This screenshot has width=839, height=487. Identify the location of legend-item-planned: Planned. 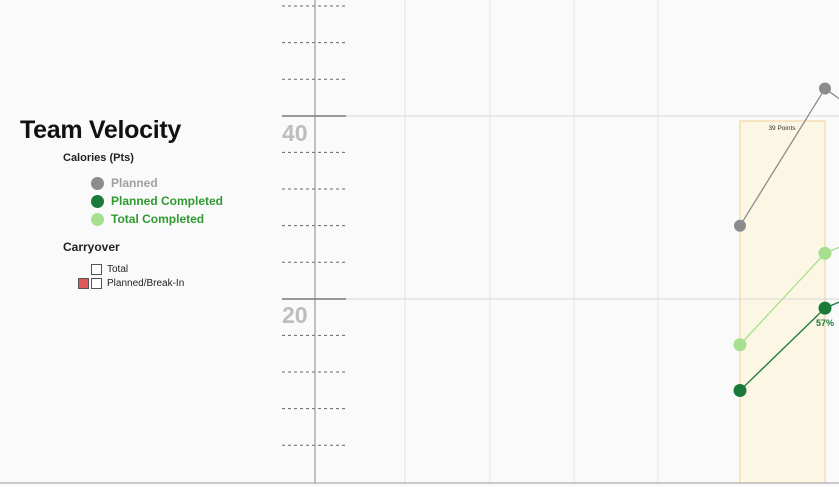
(124, 183).